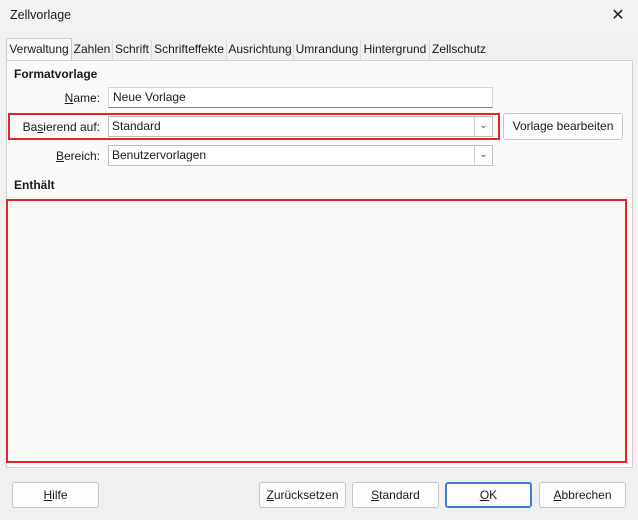 Image resolution: width=638 pixels, height=520 pixels. What do you see at coordinates (69, 98) in the screenshot?
I see `name-label-accel: N` at bounding box center [69, 98].